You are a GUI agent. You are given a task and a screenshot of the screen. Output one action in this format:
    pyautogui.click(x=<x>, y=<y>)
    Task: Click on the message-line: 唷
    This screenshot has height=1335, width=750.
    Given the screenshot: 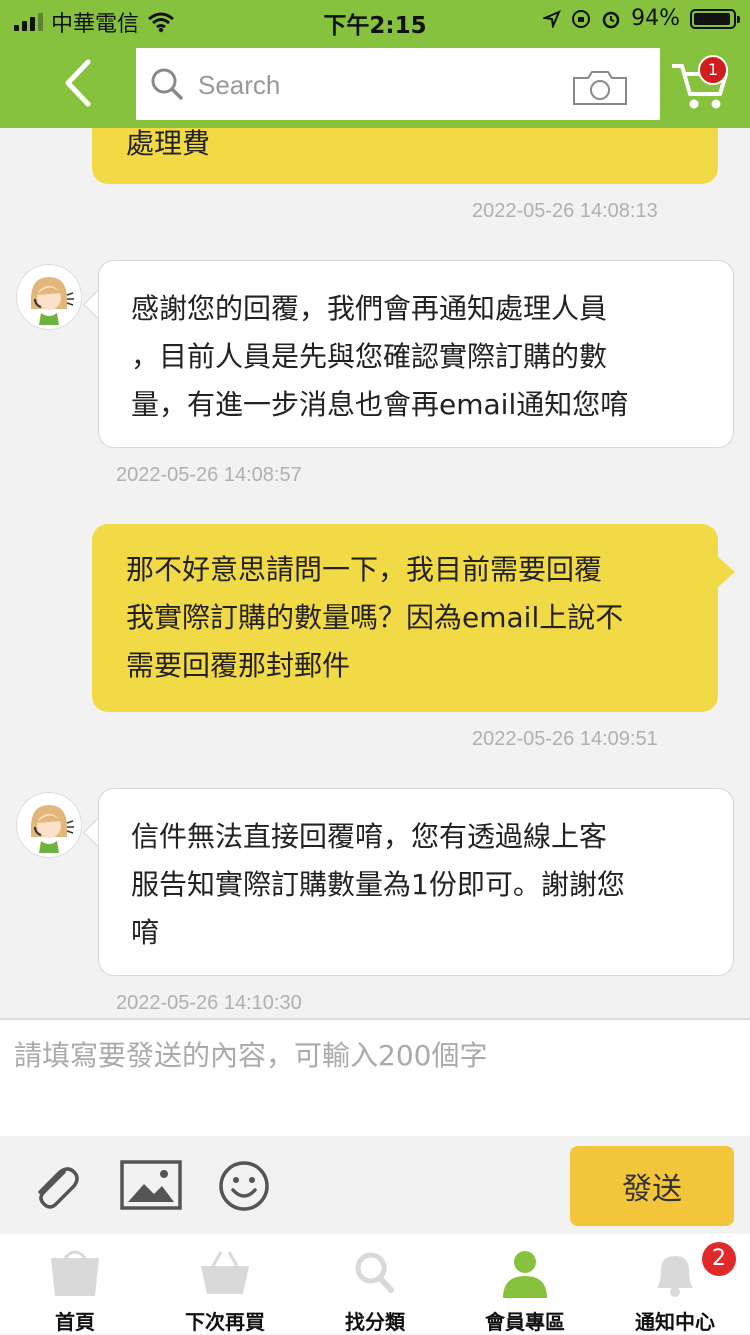 What is the action you would take?
    pyautogui.click(x=145, y=932)
    